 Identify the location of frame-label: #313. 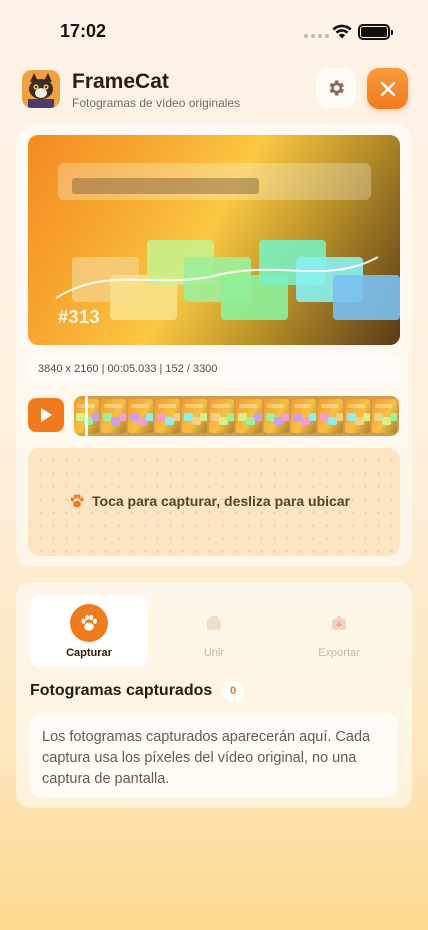
(79, 317).